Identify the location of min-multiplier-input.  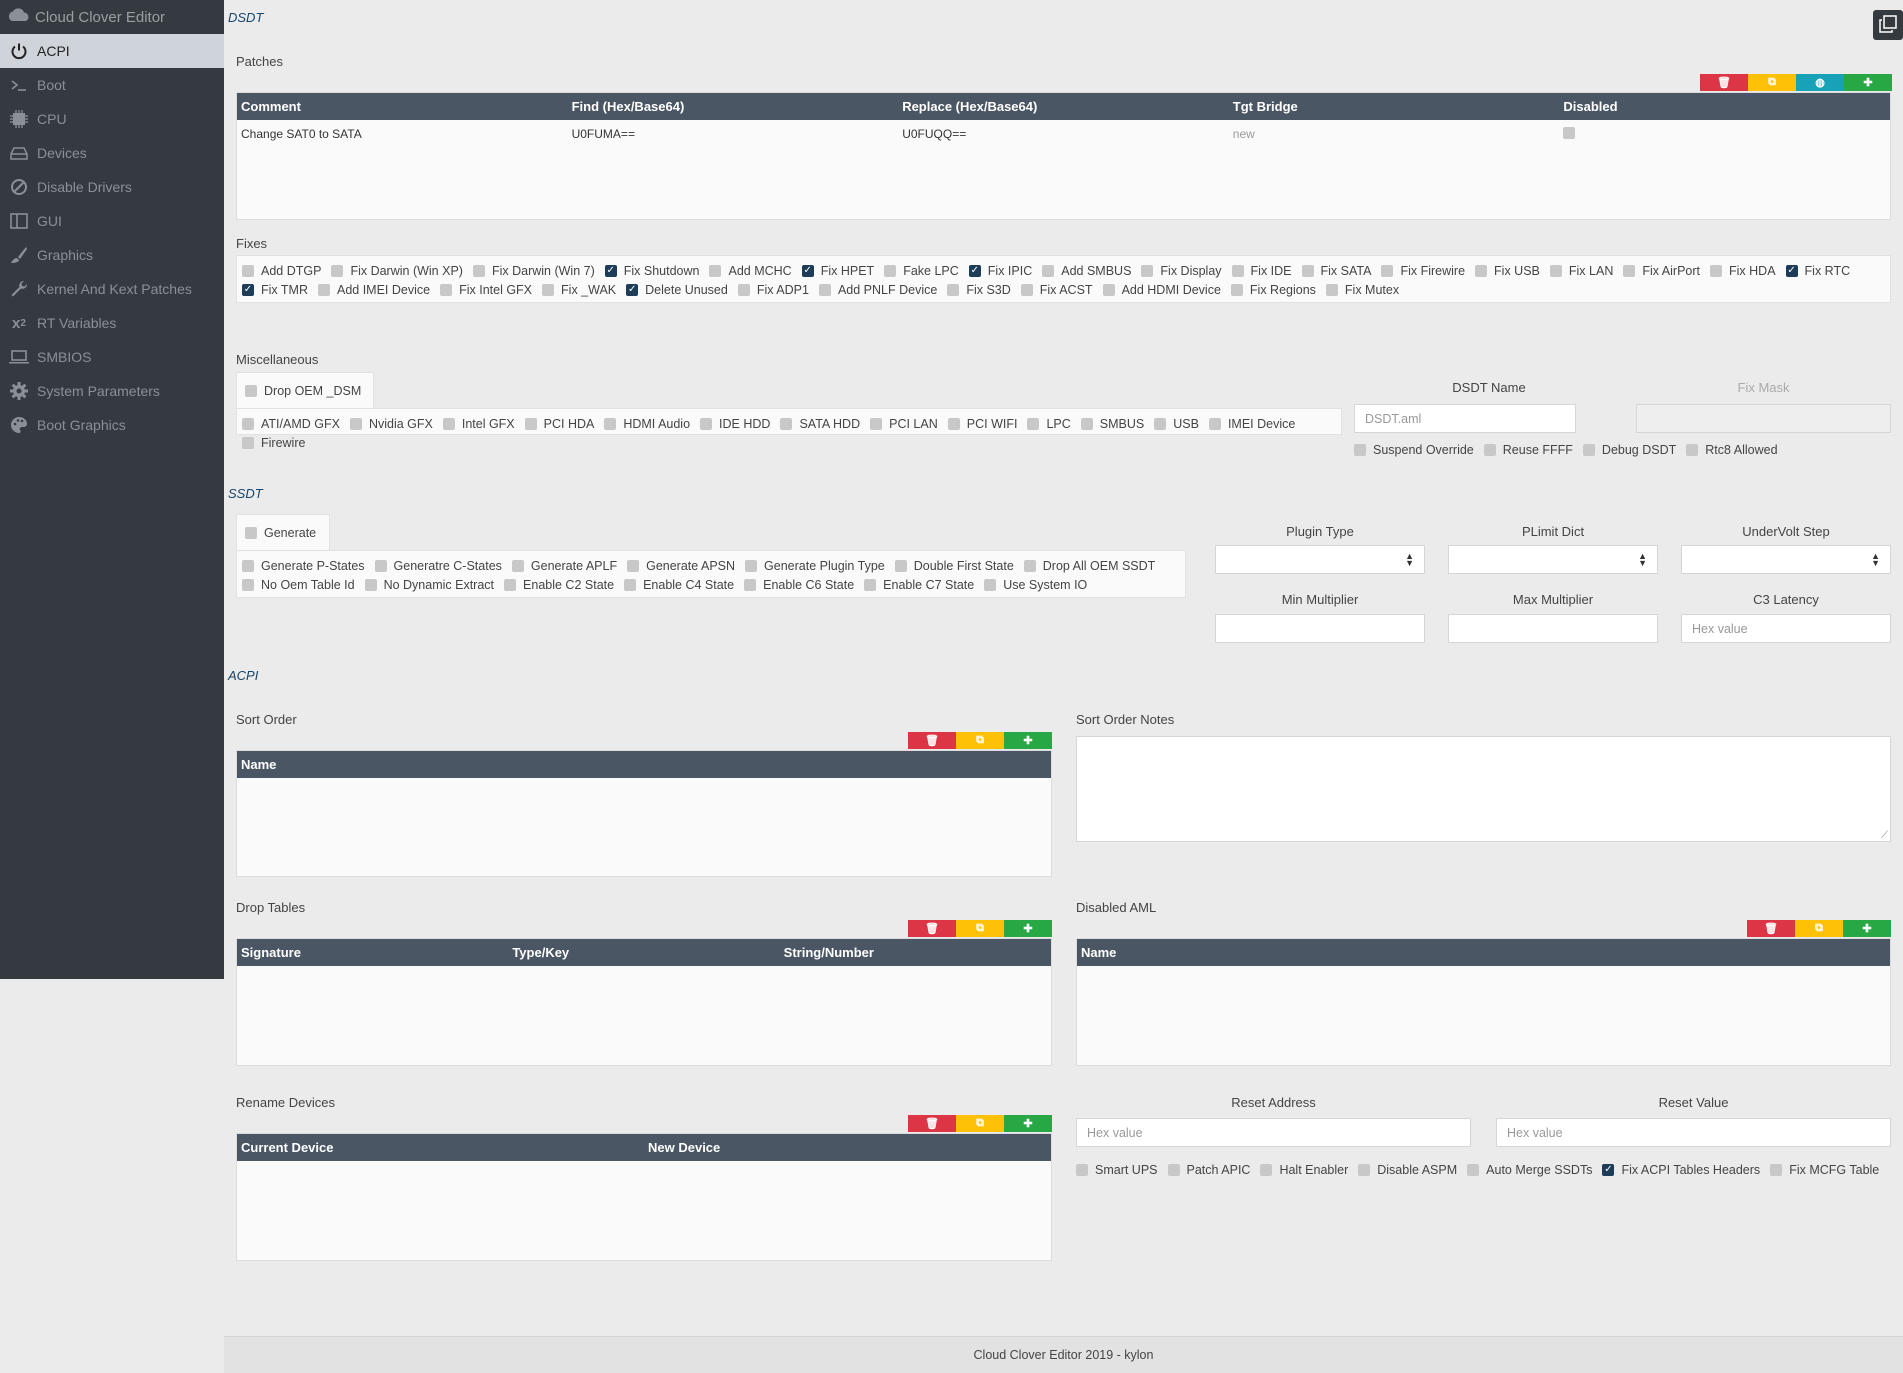
(1320, 628).